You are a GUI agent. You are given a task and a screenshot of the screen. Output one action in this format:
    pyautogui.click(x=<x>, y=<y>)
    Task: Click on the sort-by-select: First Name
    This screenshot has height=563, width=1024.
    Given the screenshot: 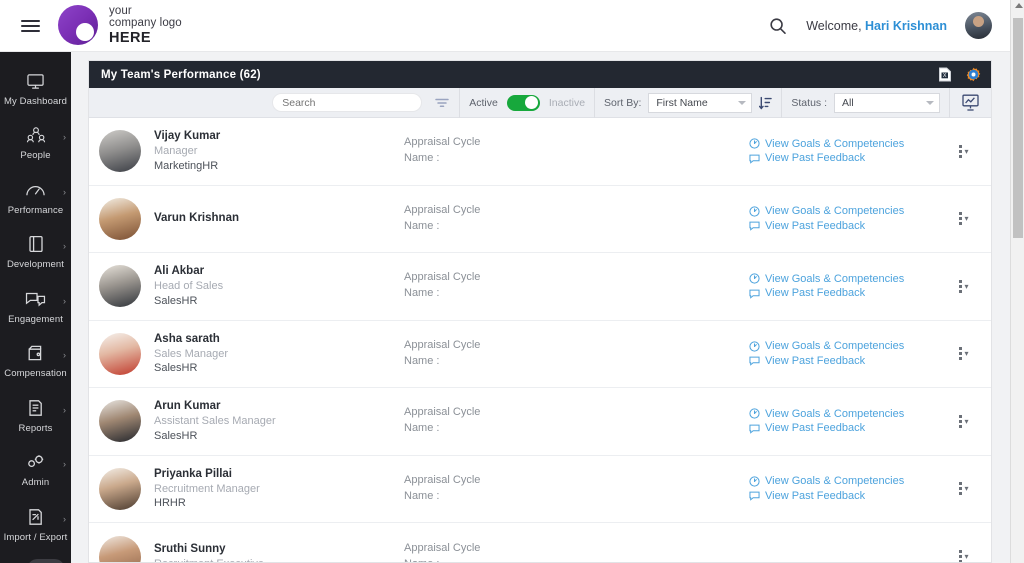 What is the action you would take?
    pyautogui.click(x=700, y=102)
    